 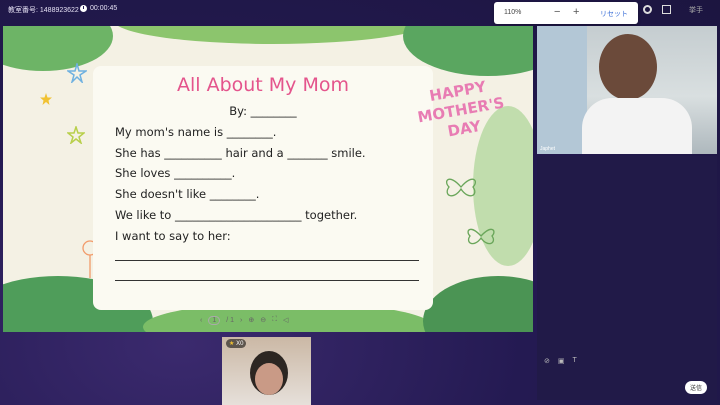 I want to click on session-timer: 00:00:45, so click(x=98, y=8).